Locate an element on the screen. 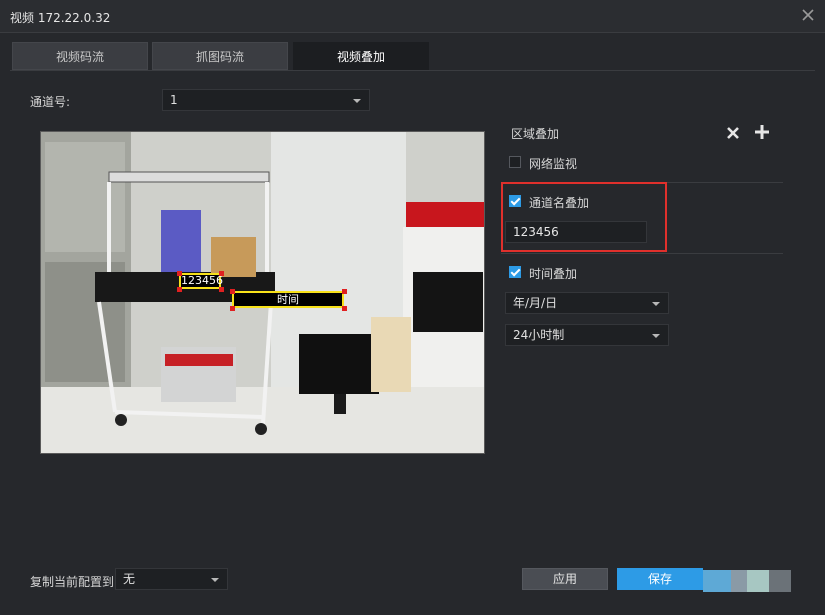 The image size is (825, 615). region-overlay-title: 区域叠加 is located at coordinates (535, 133).